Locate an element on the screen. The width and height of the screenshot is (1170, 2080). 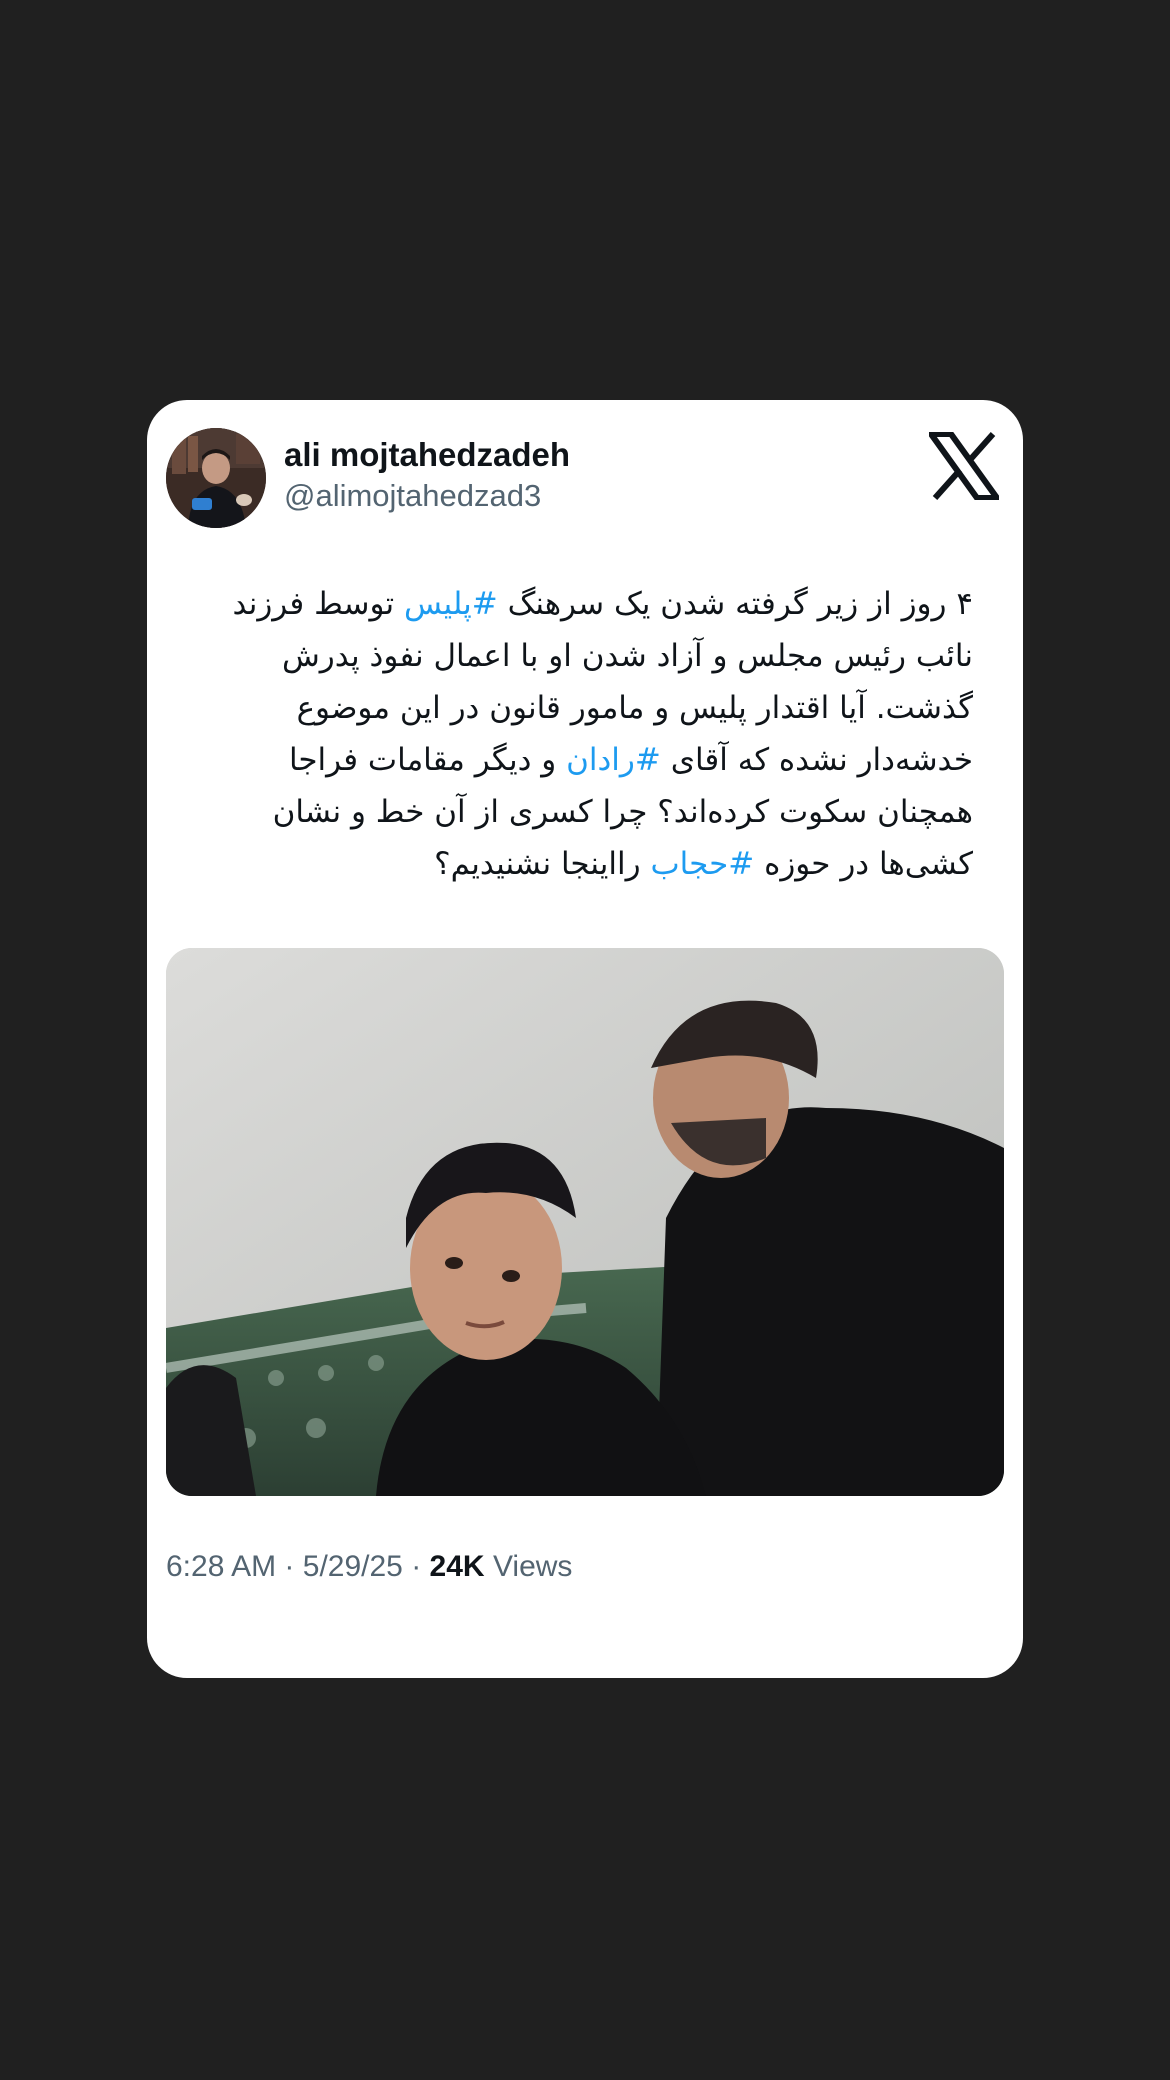
tweet-time: 6:28 AM is located at coordinates (221, 1566).